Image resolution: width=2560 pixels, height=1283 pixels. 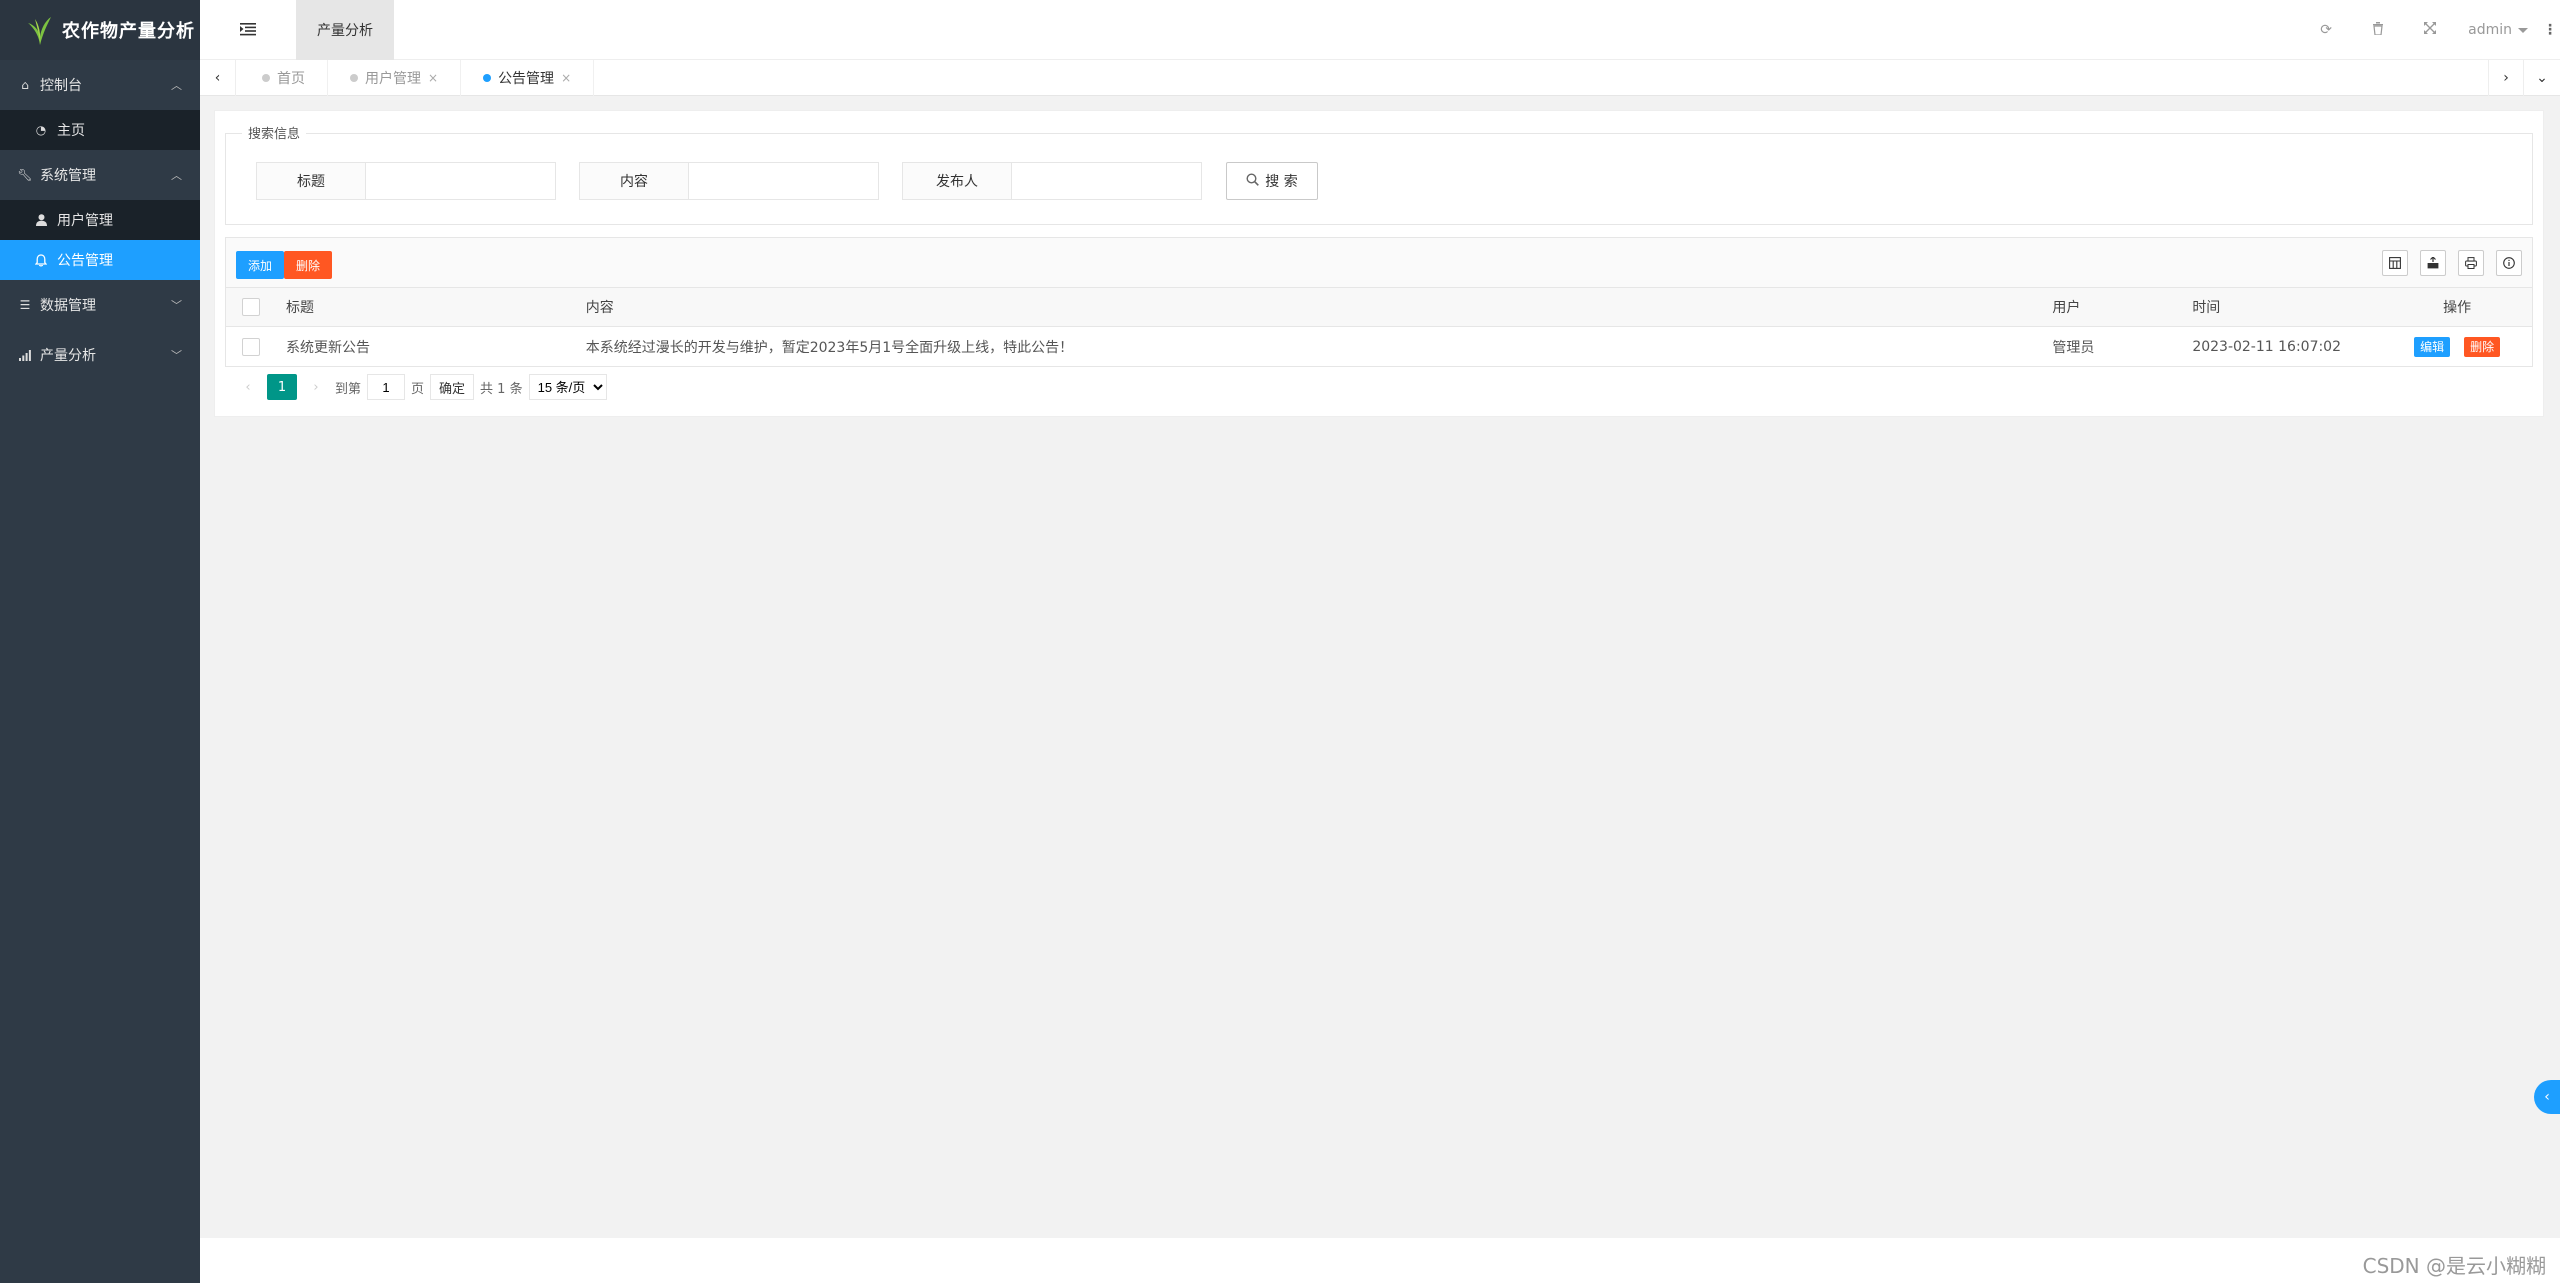 What do you see at coordinates (2523, 30) in the screenshot?
I see `caret-down-icon` at bounding box center [2523, 30].